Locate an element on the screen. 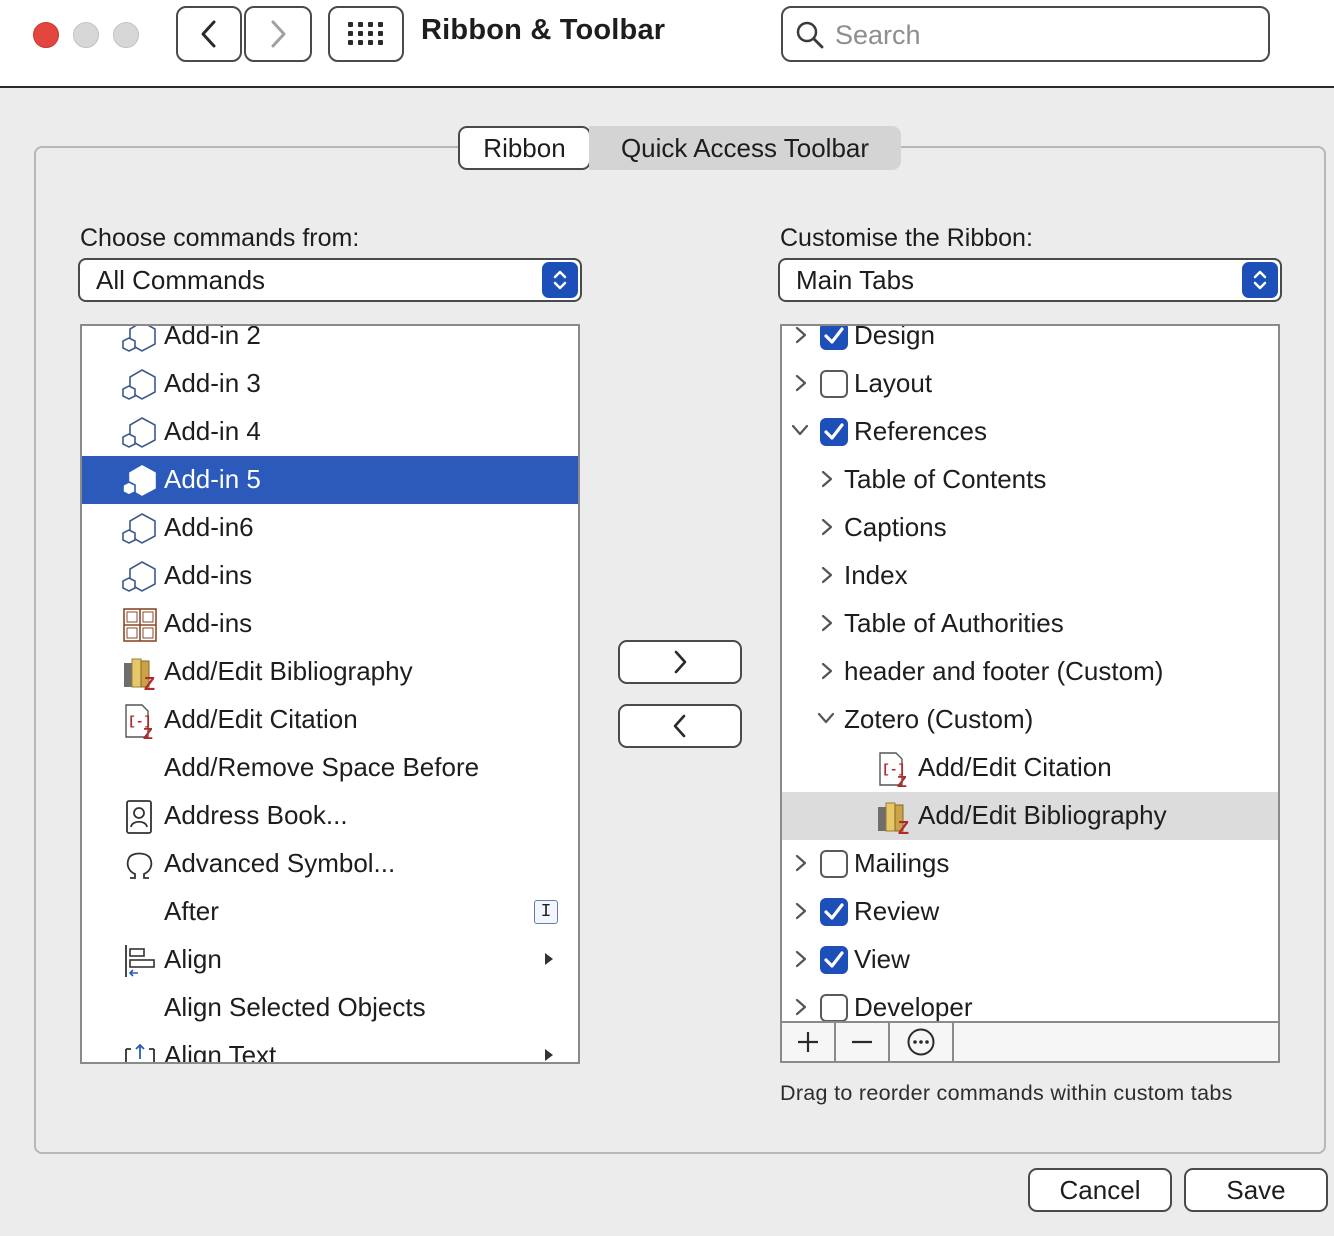 Image resolution: width=1334 pixels, height=1236 pixels. chevron-left-icon is located at coordinates (208, 34).